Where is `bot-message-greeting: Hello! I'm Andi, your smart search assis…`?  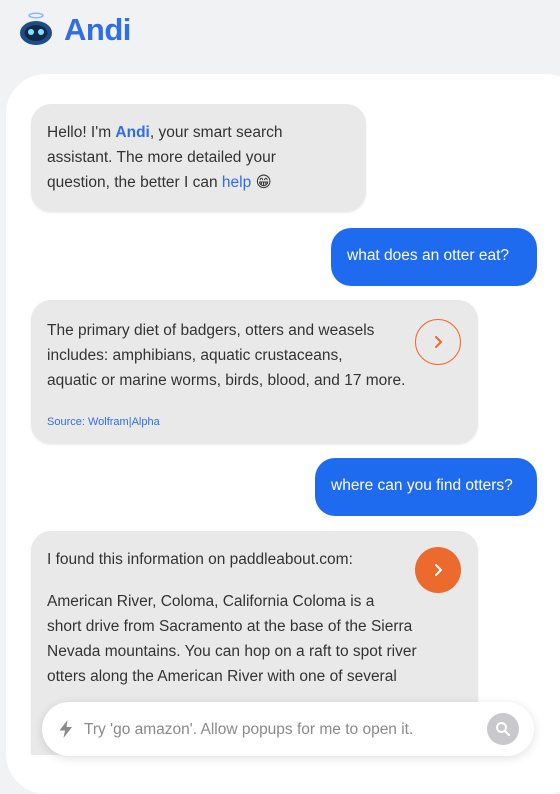 bot-message-greeting: Hello! I'm Andi, your smart search assis… is located at coordinates (198, 158).